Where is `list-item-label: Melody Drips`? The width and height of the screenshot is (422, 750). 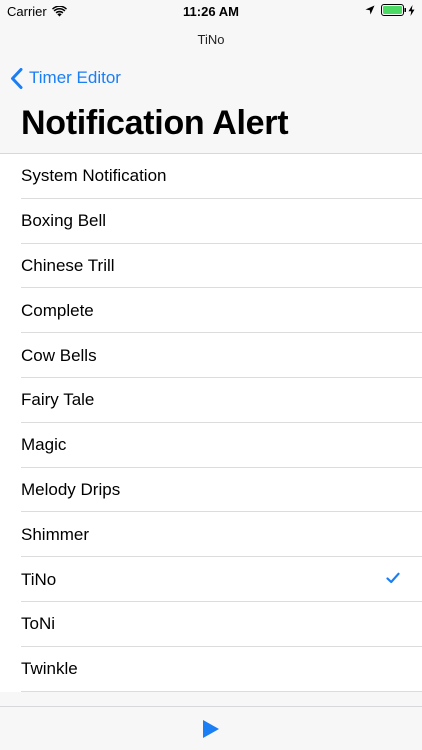 list-item-label: Melody Drips is located at coordinates (71, 489).